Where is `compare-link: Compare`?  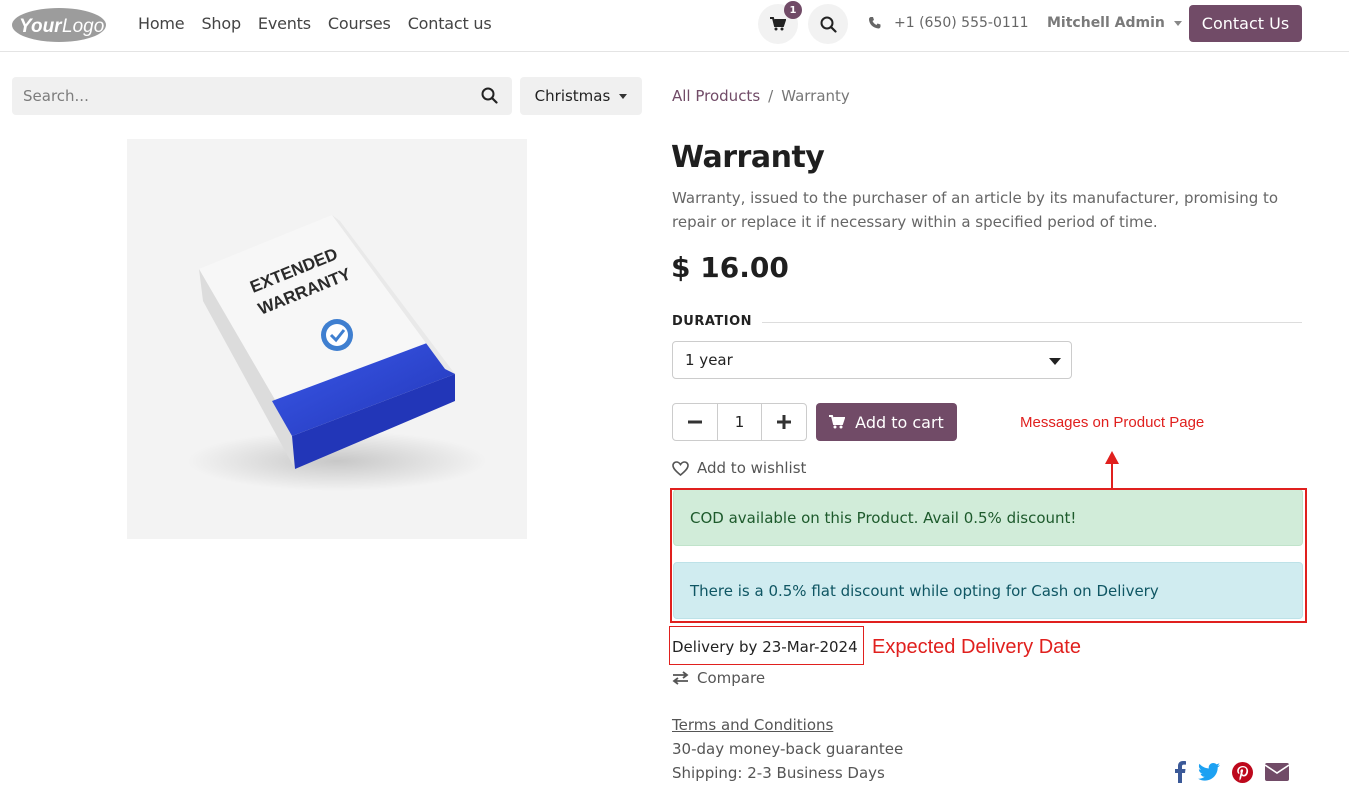
compare-link: Compare is located at coordinates (718, 678).